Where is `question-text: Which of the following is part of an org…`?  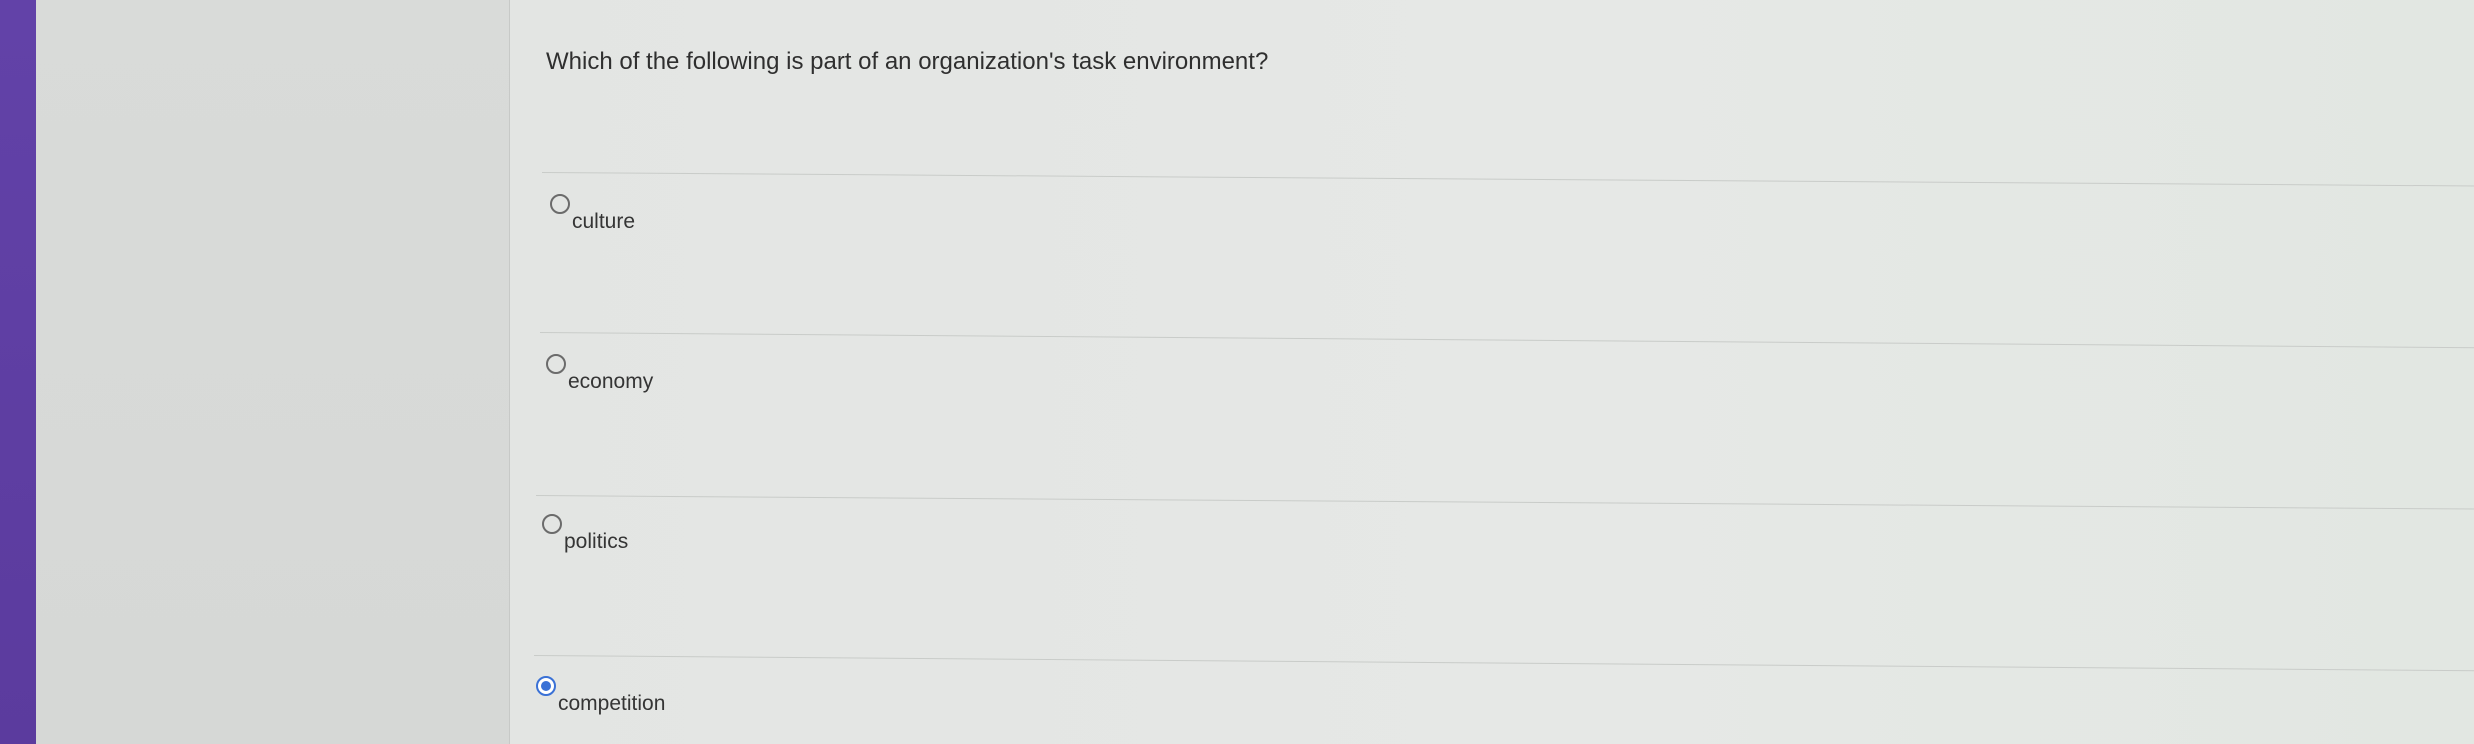 question-text: Which of the following is part of an org… is located at coordinates (907, 61).